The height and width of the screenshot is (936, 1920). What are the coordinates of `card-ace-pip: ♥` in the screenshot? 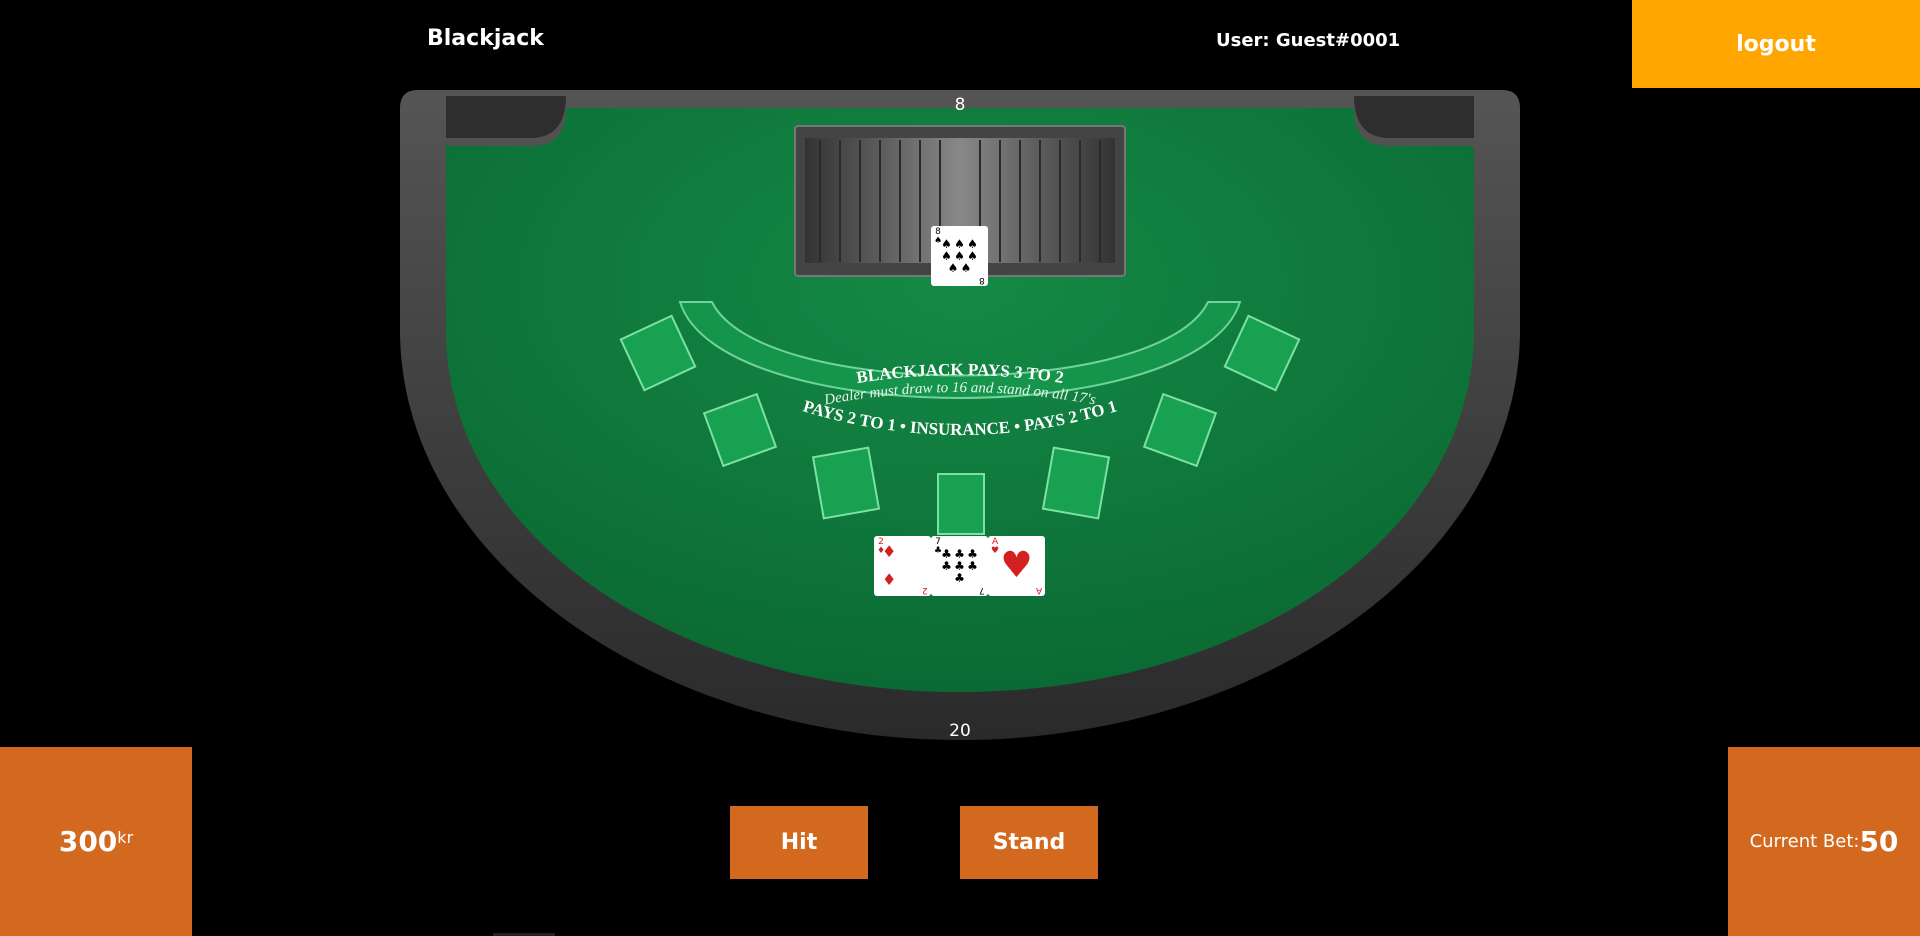 It's located at (1016, 565).